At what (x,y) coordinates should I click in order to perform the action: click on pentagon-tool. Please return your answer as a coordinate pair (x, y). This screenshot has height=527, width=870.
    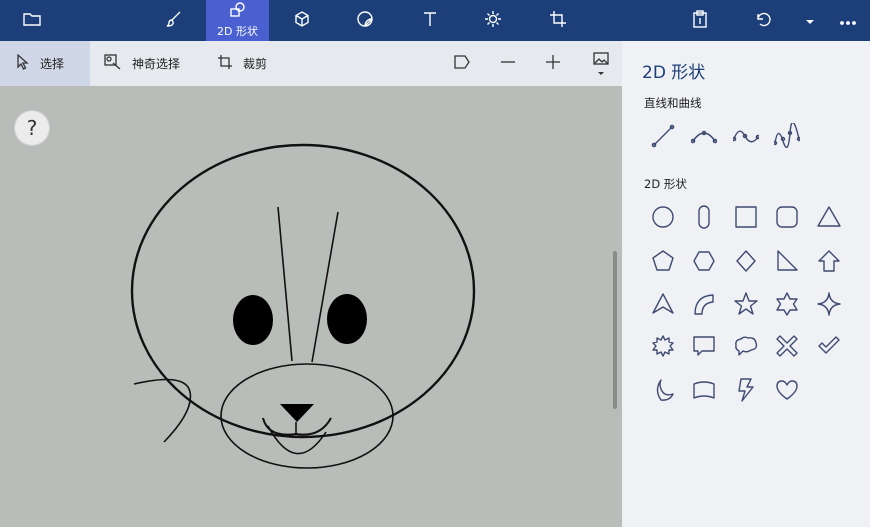
    Looking at the image, I should click on (663, 263).